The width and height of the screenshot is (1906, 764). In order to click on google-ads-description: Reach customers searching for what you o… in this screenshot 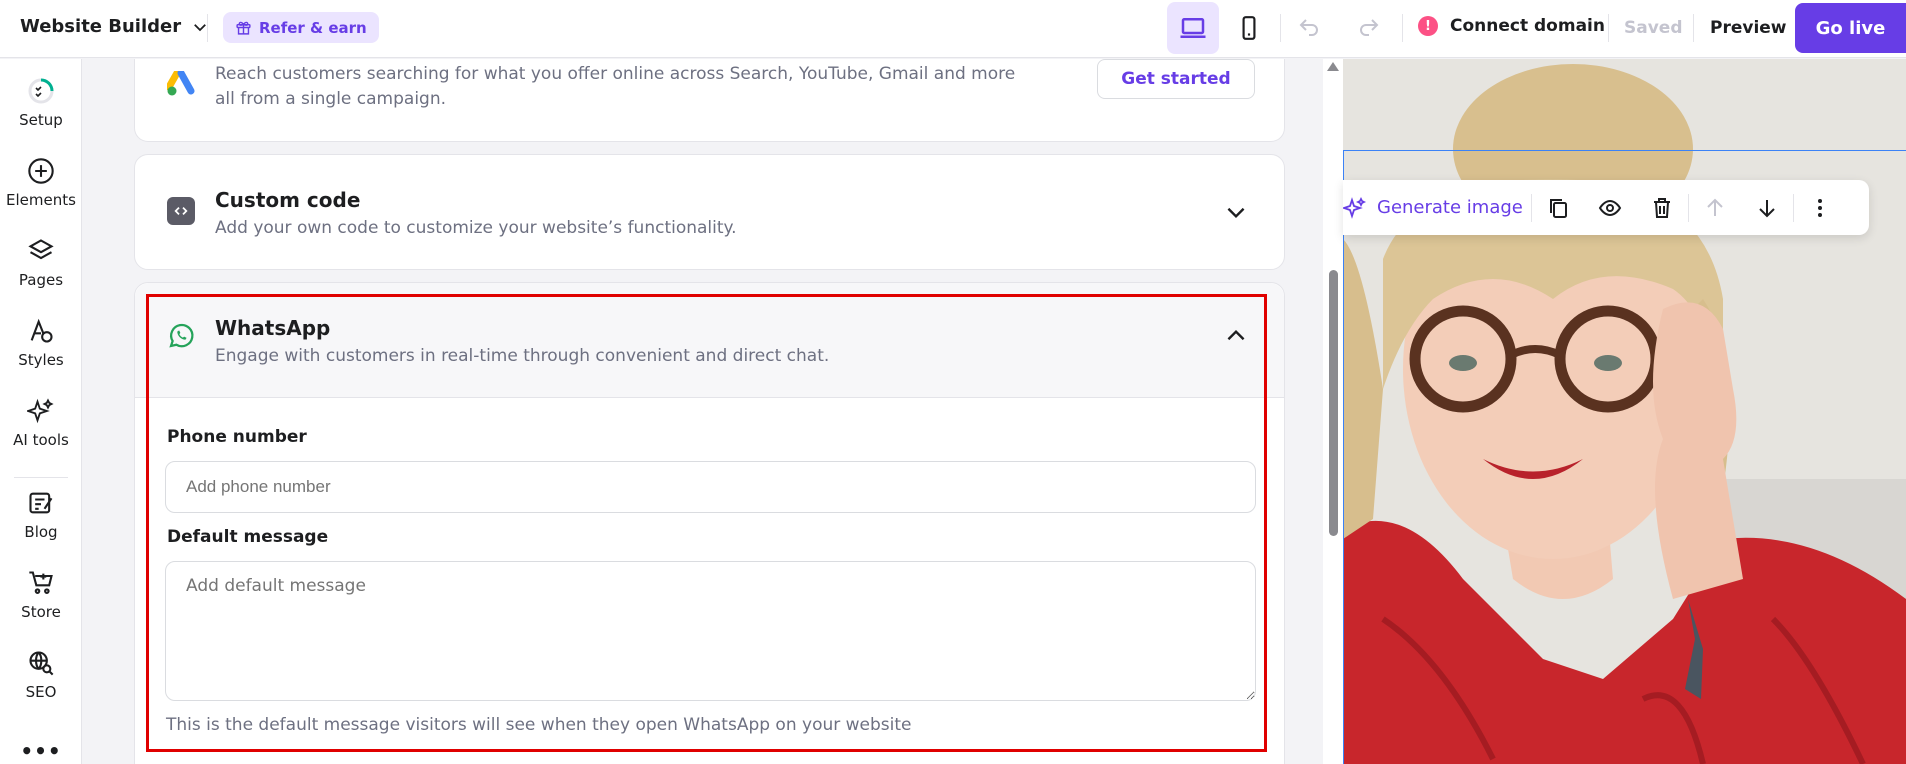, I will do `click(615, 86)`.